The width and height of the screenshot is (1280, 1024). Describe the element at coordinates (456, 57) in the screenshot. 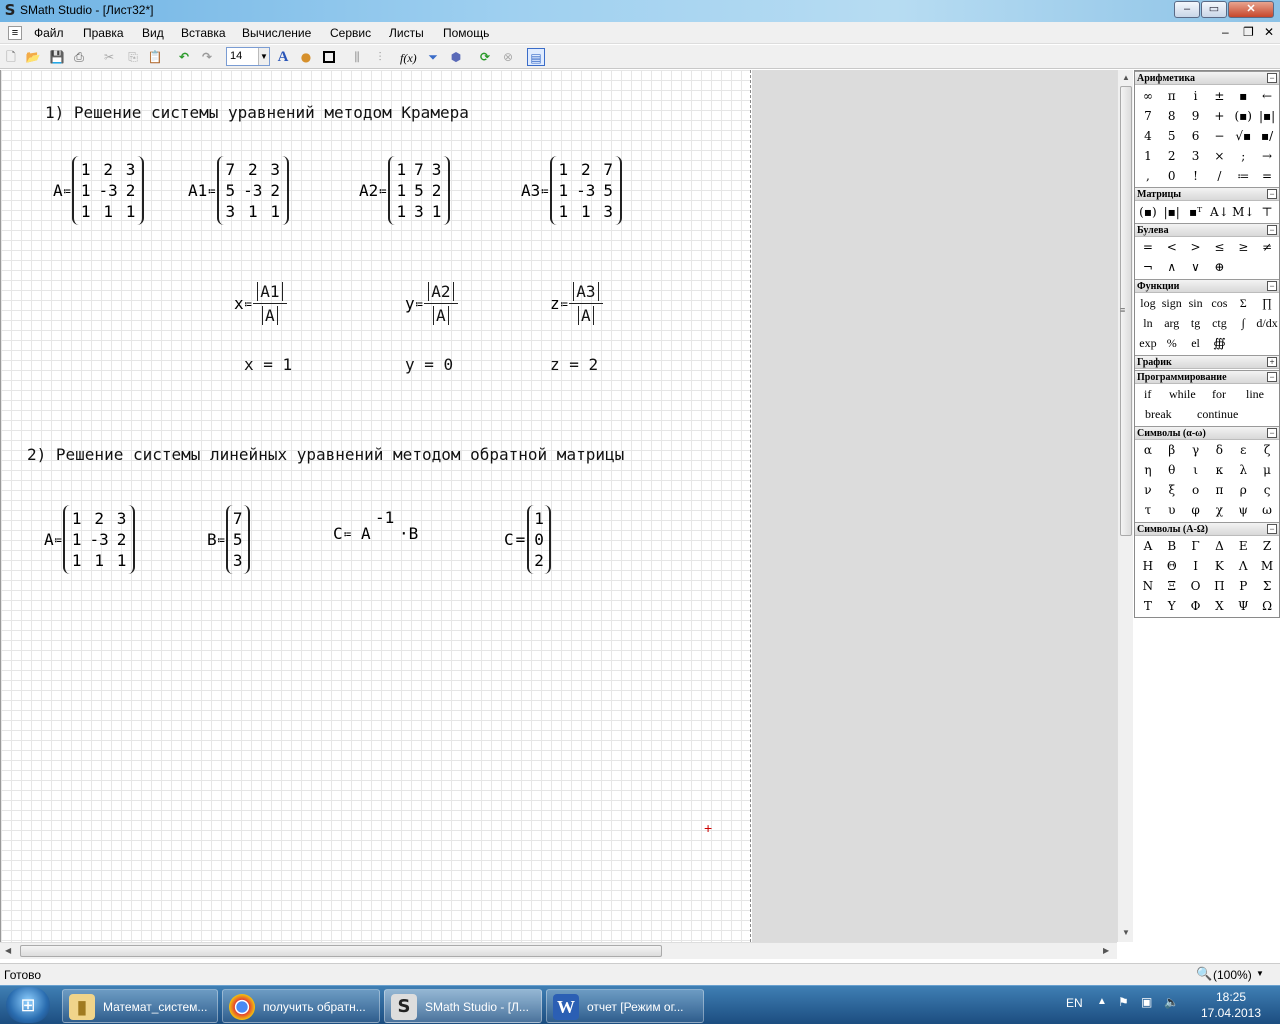

I see `plugin-icon: ⬢` at that location.